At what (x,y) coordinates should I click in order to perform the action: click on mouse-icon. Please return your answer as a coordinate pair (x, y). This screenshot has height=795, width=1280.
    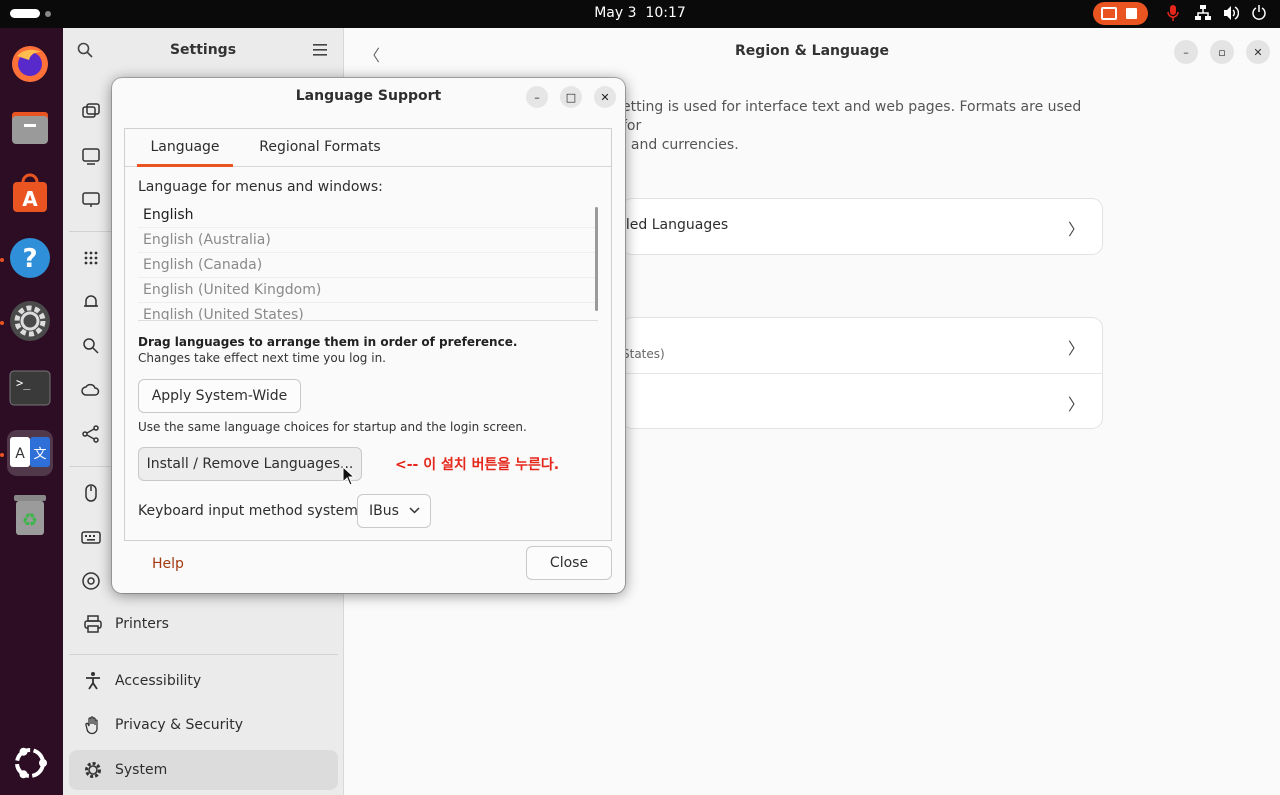
    Looking at the image, I should click on (91, 493).